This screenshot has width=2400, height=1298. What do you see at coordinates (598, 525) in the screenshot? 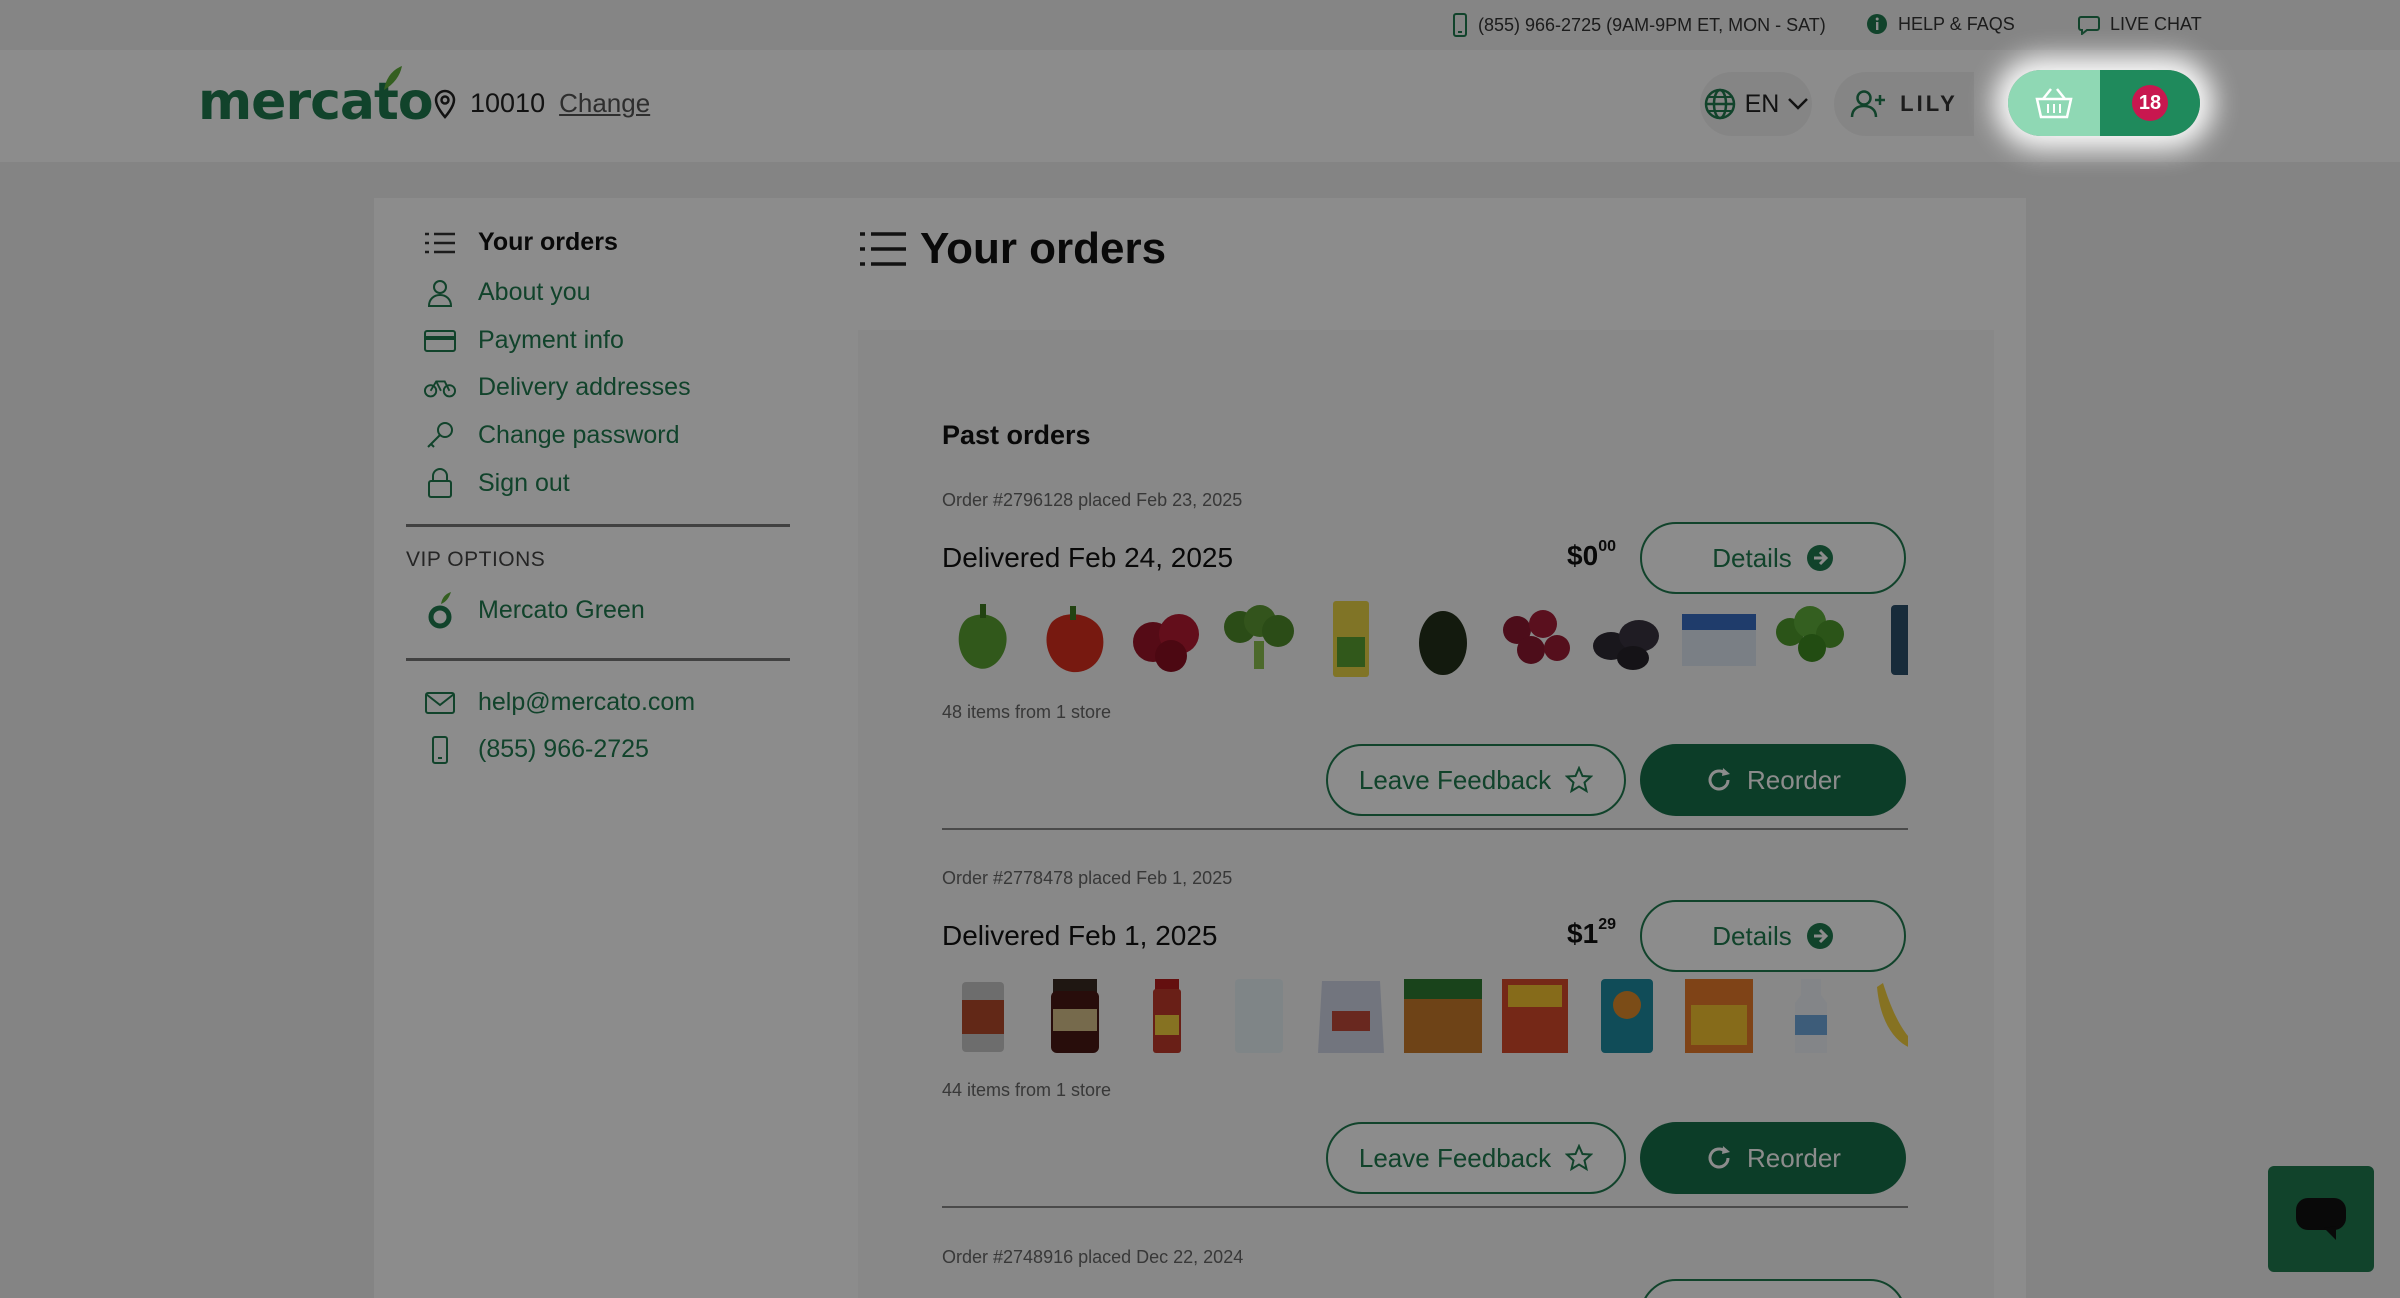
I see `sidebar-divider` at bounding box center [598, 525].